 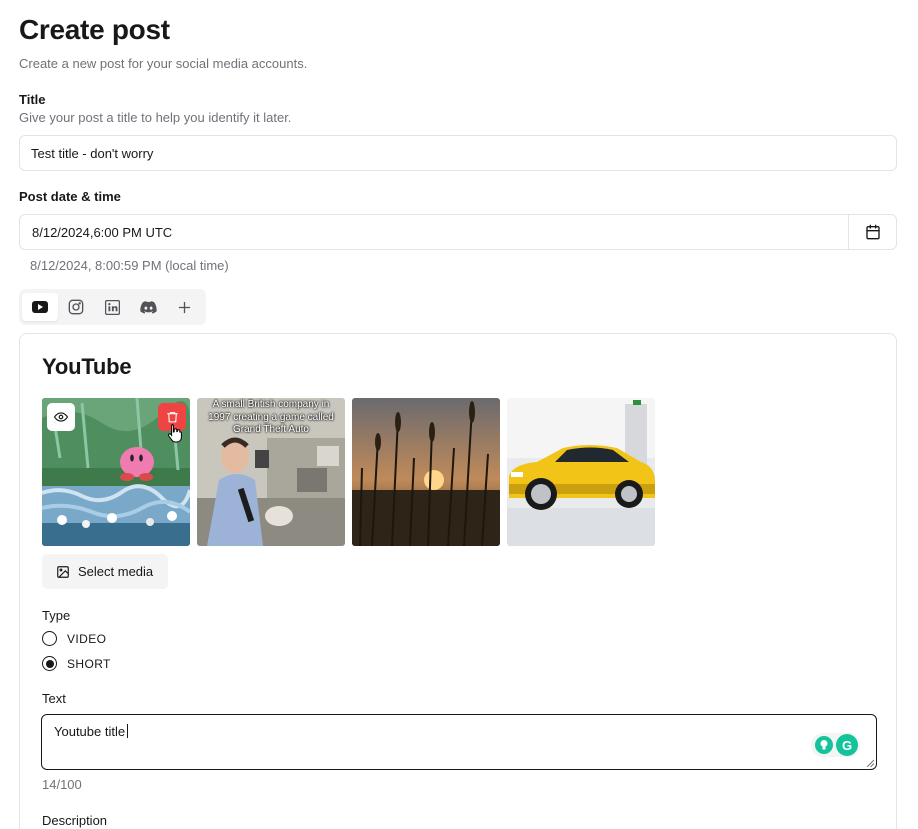 I want to click on calendar-button, so click(x=872, y=232).